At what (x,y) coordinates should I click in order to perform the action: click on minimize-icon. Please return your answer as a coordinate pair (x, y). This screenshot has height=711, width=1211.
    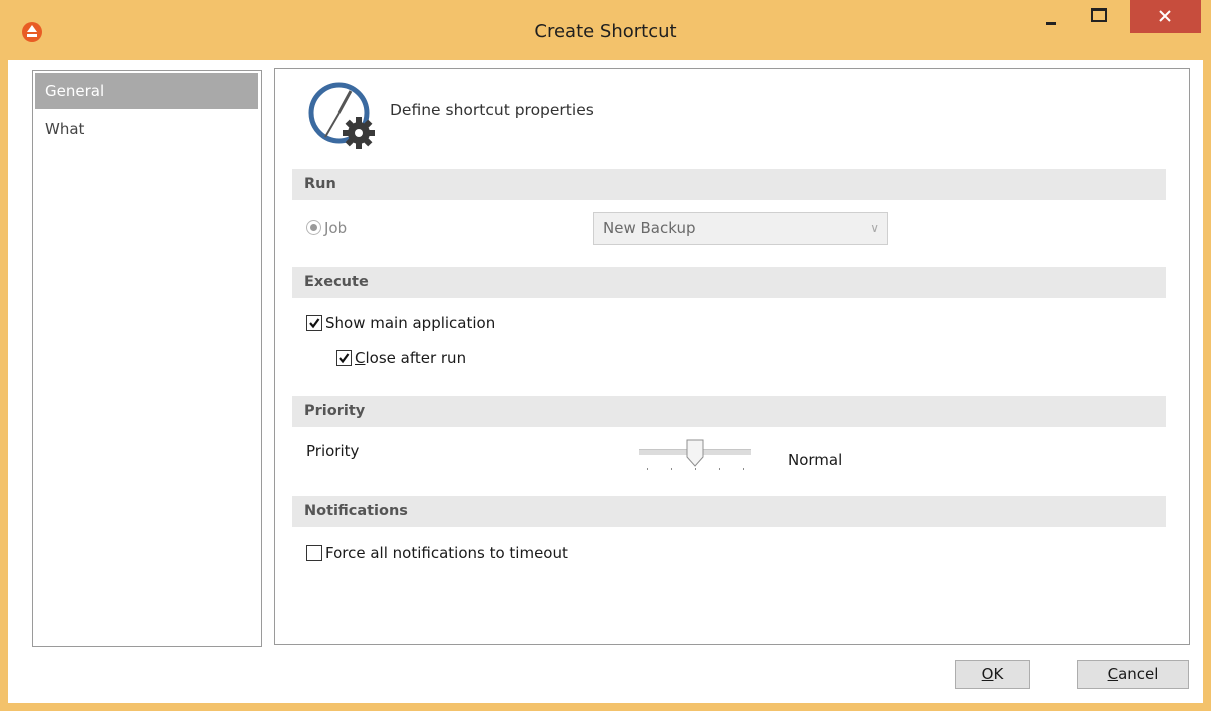
    Looking at the image, I should click on (1051, 23).